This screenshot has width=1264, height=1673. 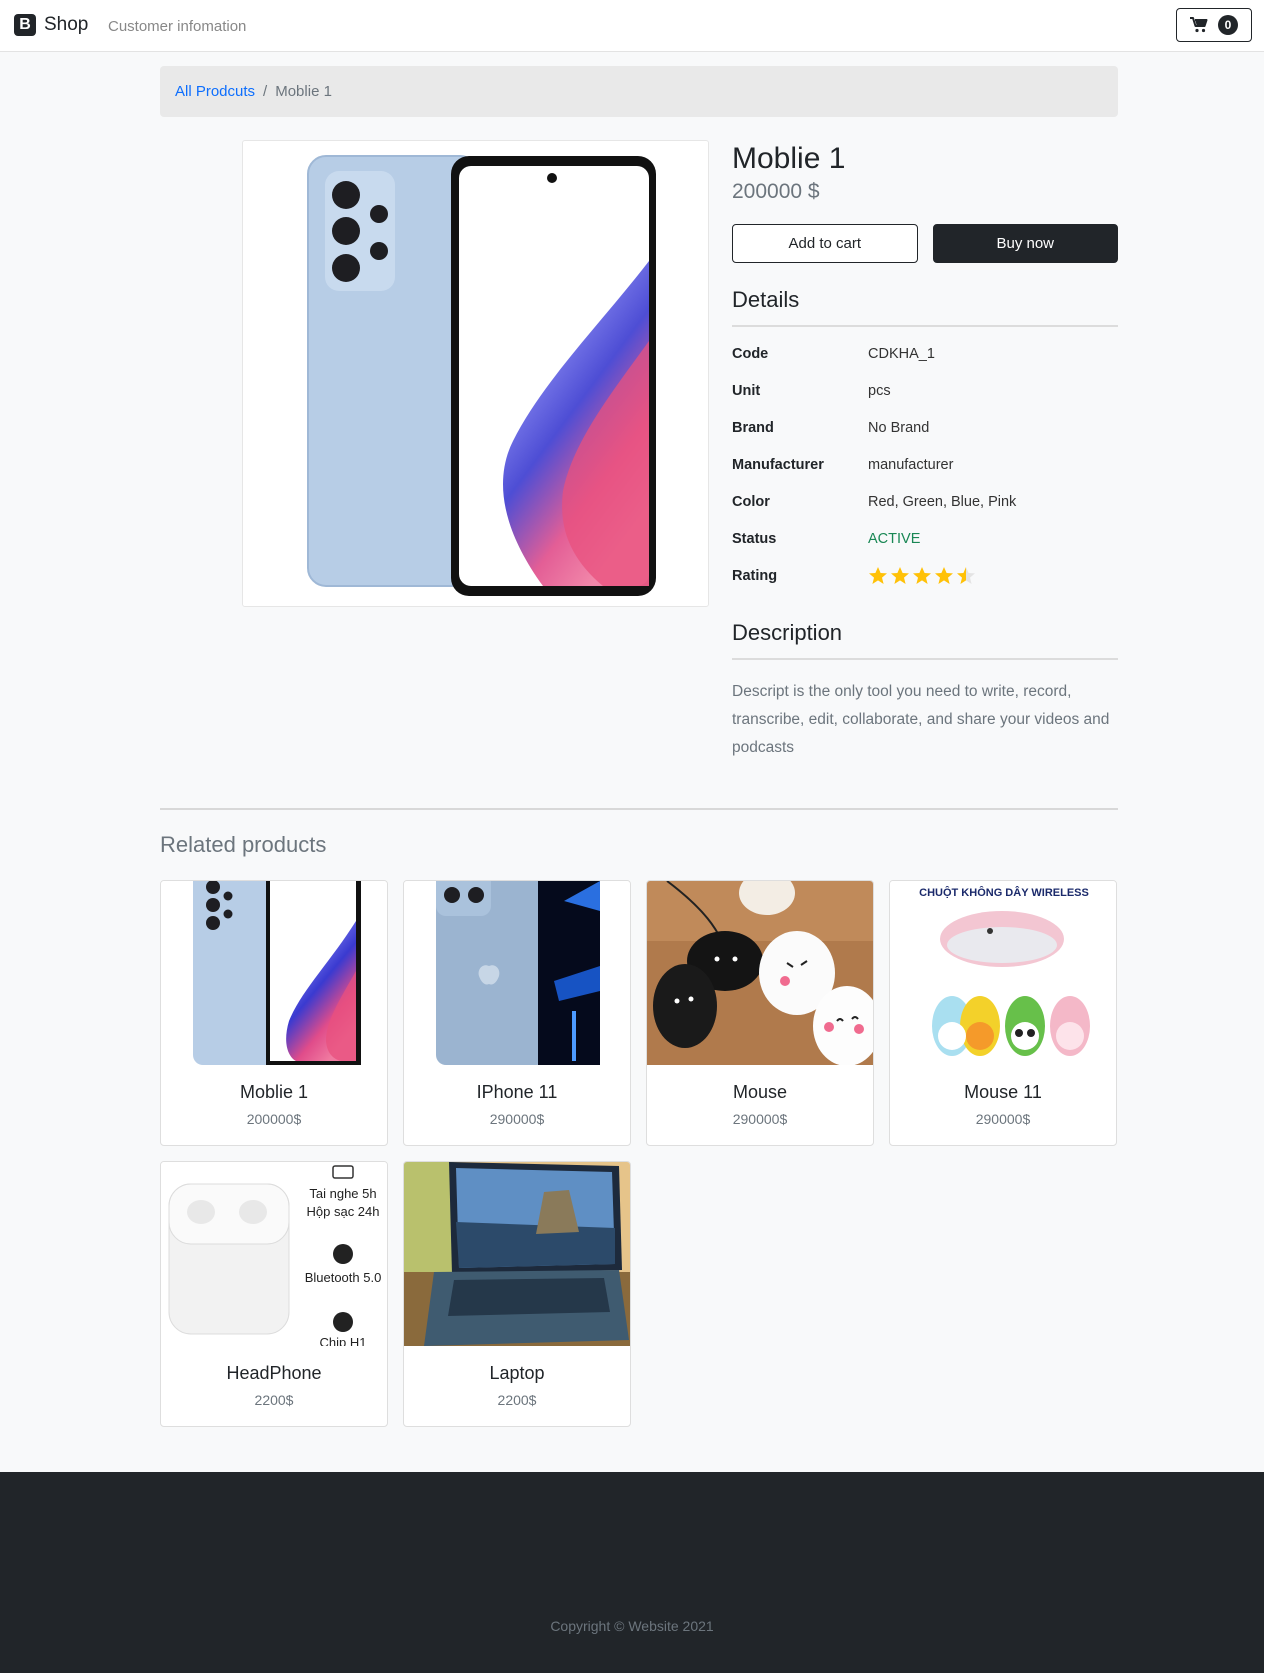 I want to click on navbar: B Shop Customer infomation 0, so click(x=632, y=26).